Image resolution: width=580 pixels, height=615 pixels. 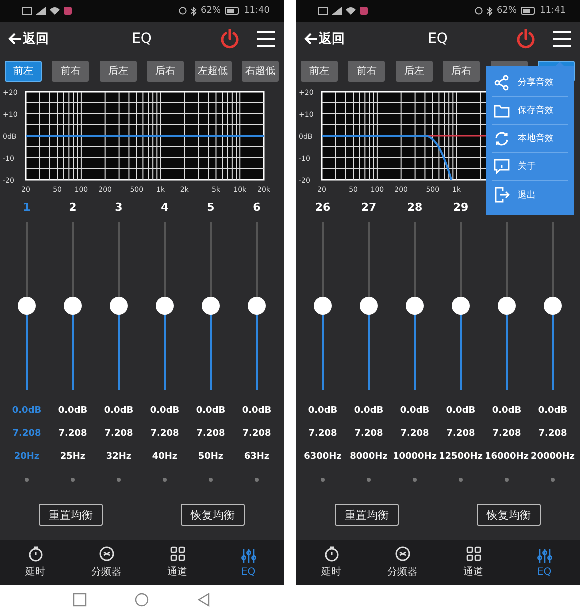 I want to click on back-arrow-icon, so click(x=311, y=39).